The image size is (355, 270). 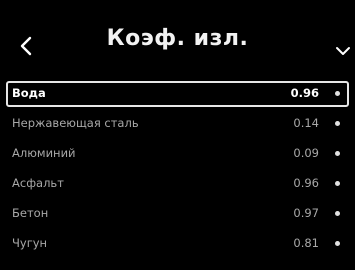 What do you see at coordinates (177, 184) in the screenshot?
I see `list-item-asphalt: Асфальт 0.96` at bounding box center [177, 184].